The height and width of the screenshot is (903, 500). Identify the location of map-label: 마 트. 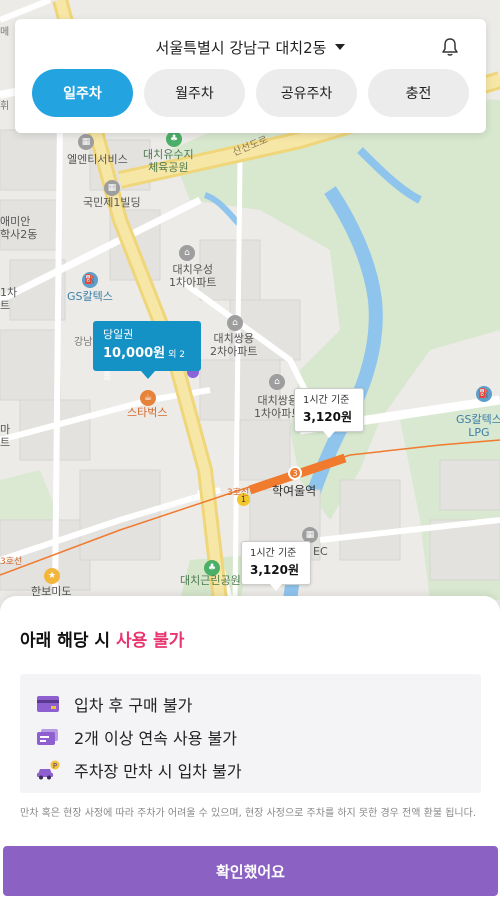
(5, 436).